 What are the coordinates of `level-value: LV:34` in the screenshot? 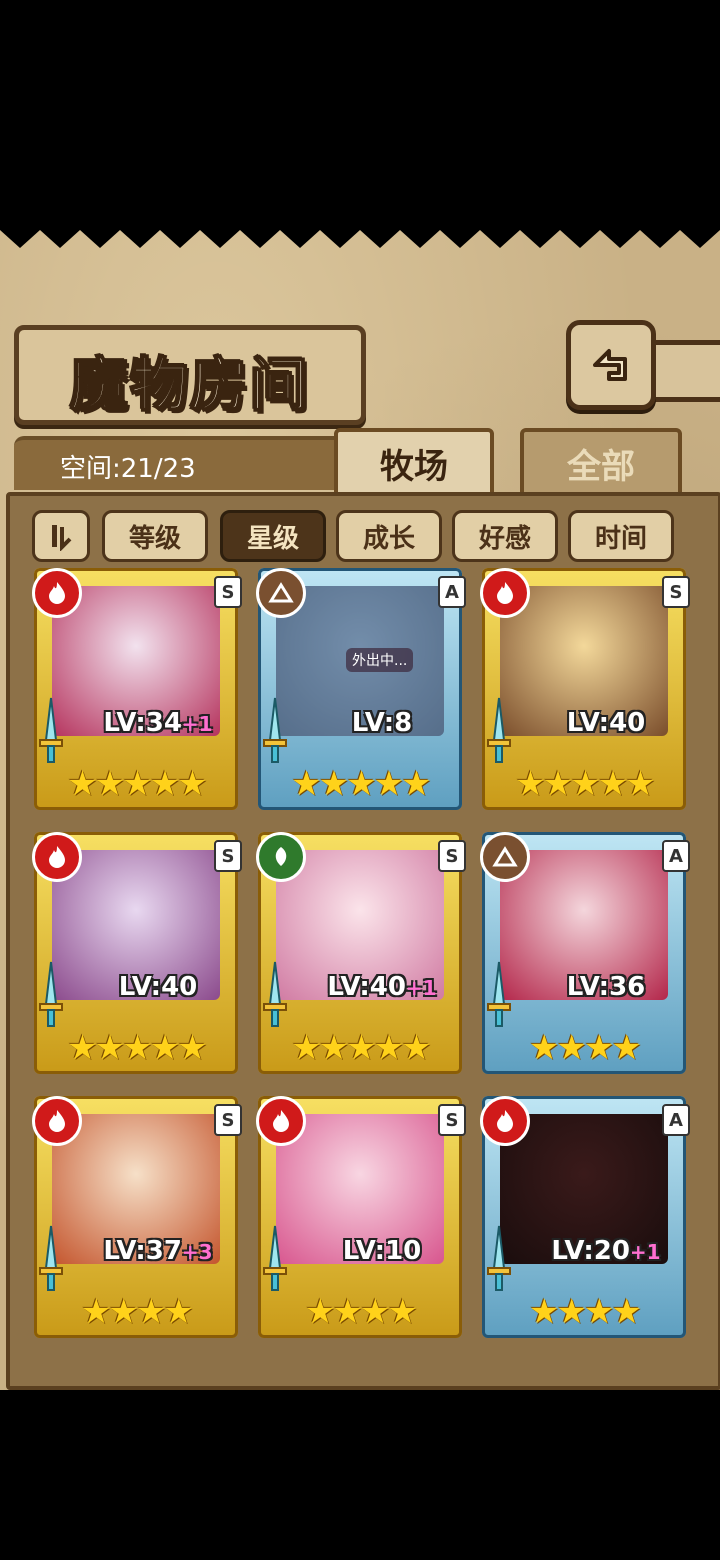 It's located at (142, 723).